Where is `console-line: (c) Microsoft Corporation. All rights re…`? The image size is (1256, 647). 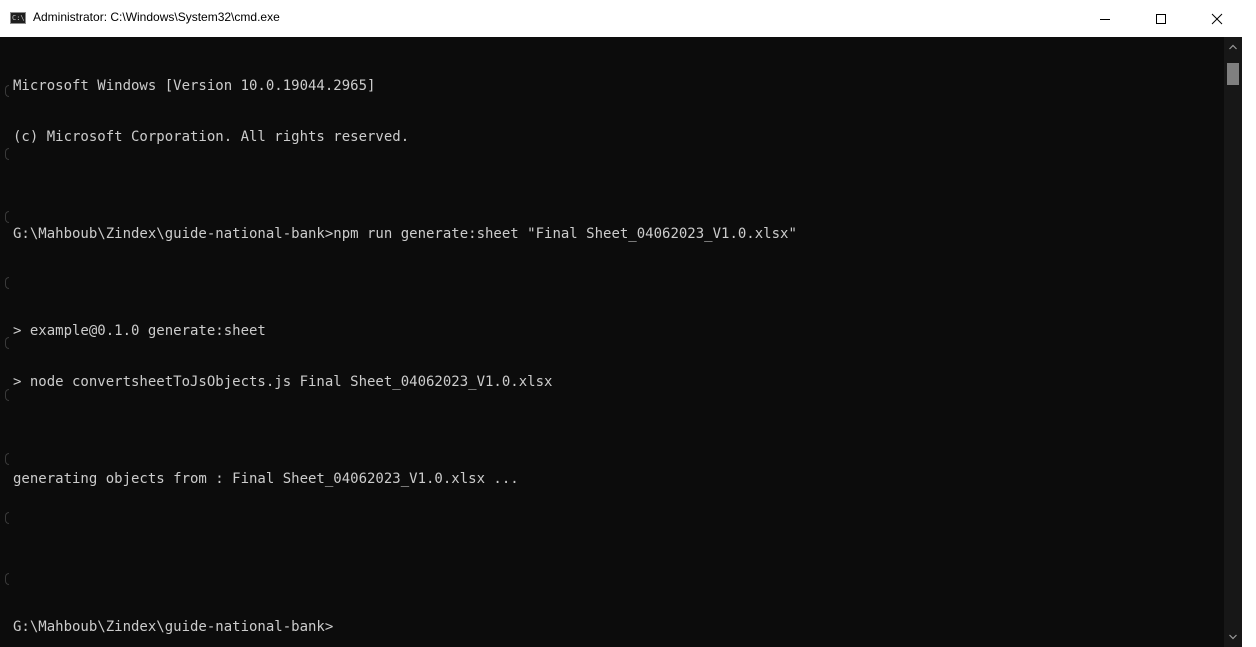
console-line: (c) Microsoft Corporation. All rights re… is located at coordinates (211, 137).